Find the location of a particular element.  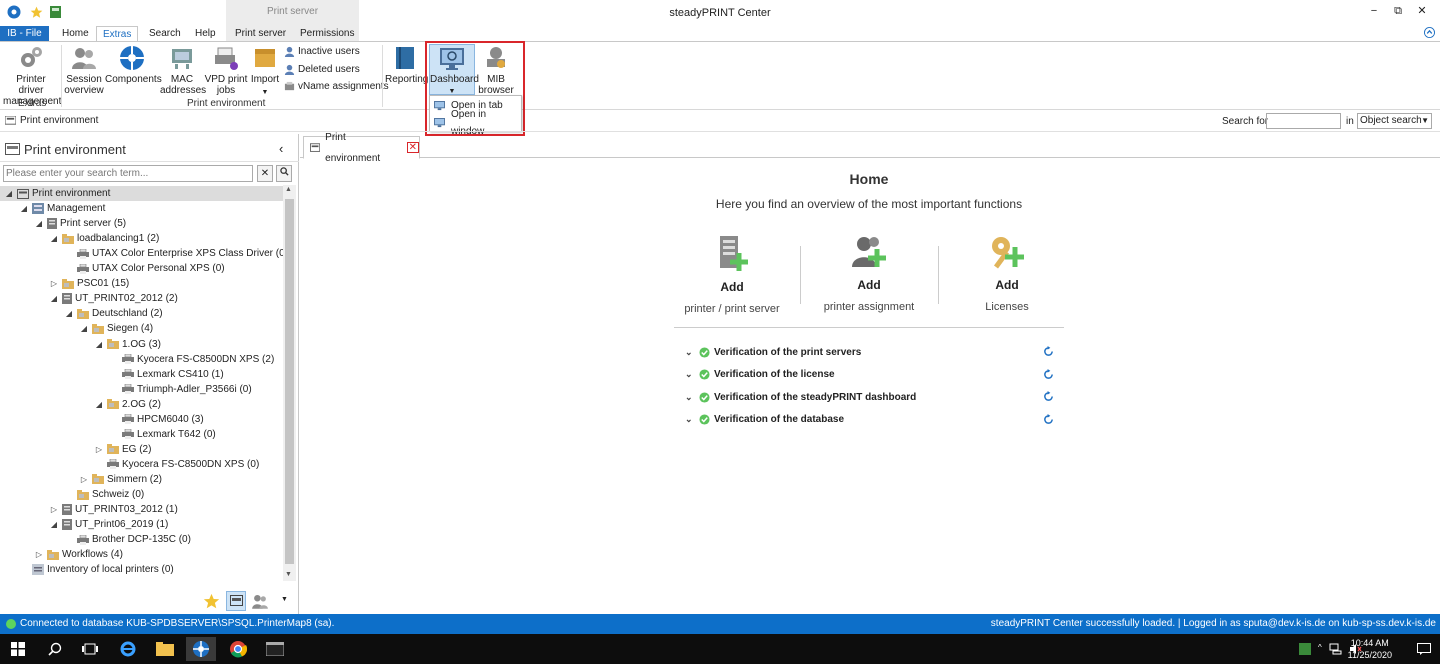

tree-node: ◢ UT_PRINT02_2012 (2) is located at coordinates (113, 298).